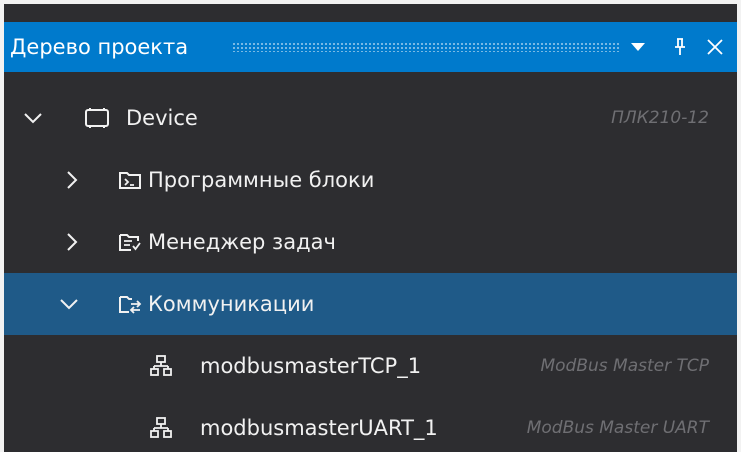  I want to click on tree-item-label: Device, so click(162, 118).